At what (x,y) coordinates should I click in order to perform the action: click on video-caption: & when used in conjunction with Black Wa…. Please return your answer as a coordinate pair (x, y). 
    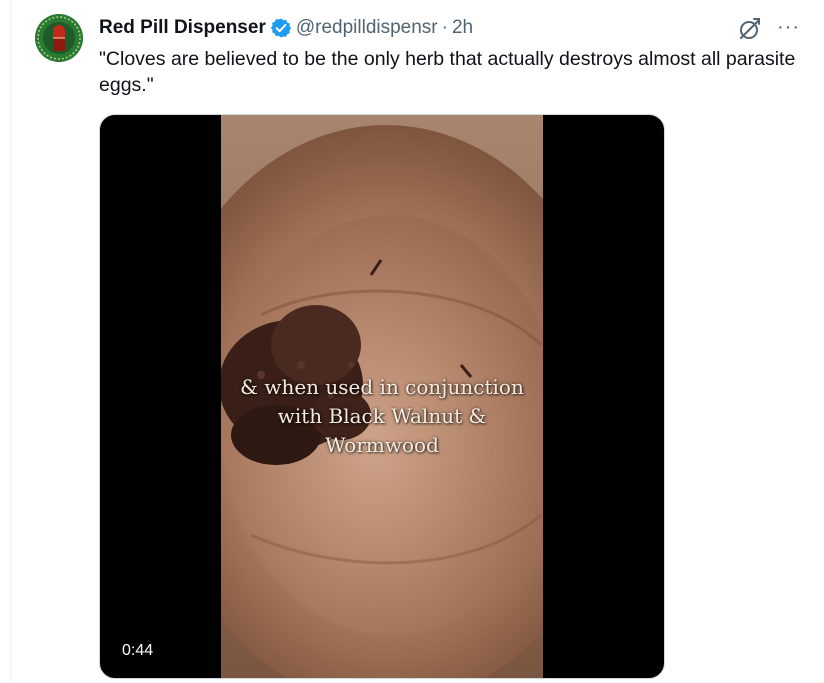
    Looking at the image, I should click on (382, 416).